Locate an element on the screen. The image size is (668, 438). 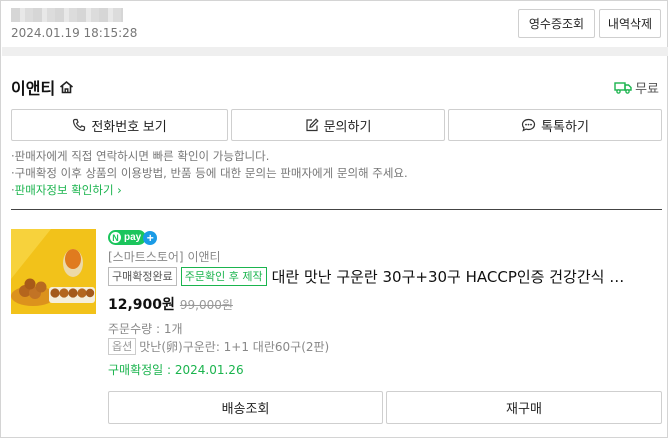
shipping-fee-label: 무료 is located at coordinates (647, 89).